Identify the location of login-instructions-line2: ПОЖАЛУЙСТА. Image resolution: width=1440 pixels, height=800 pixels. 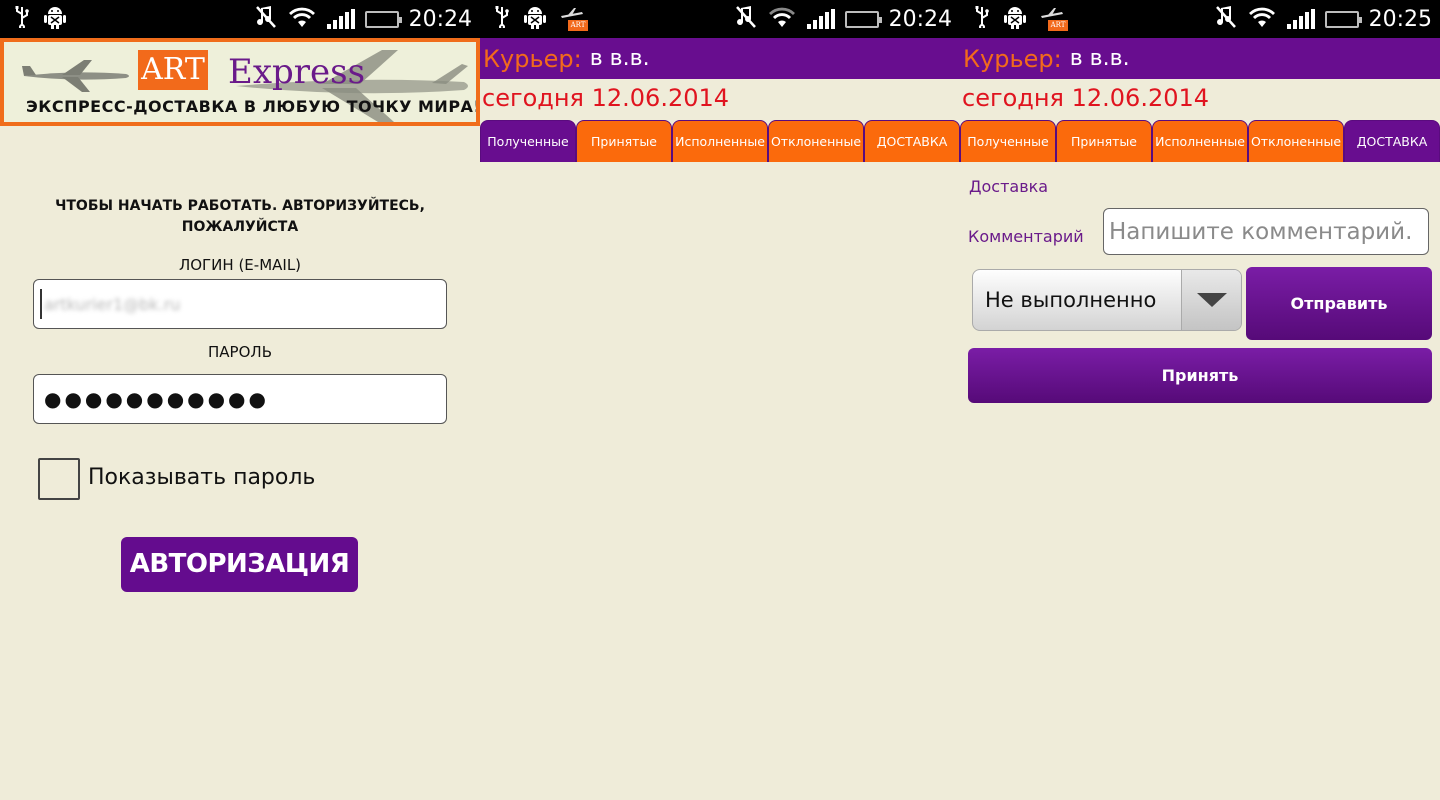
(240, 227).